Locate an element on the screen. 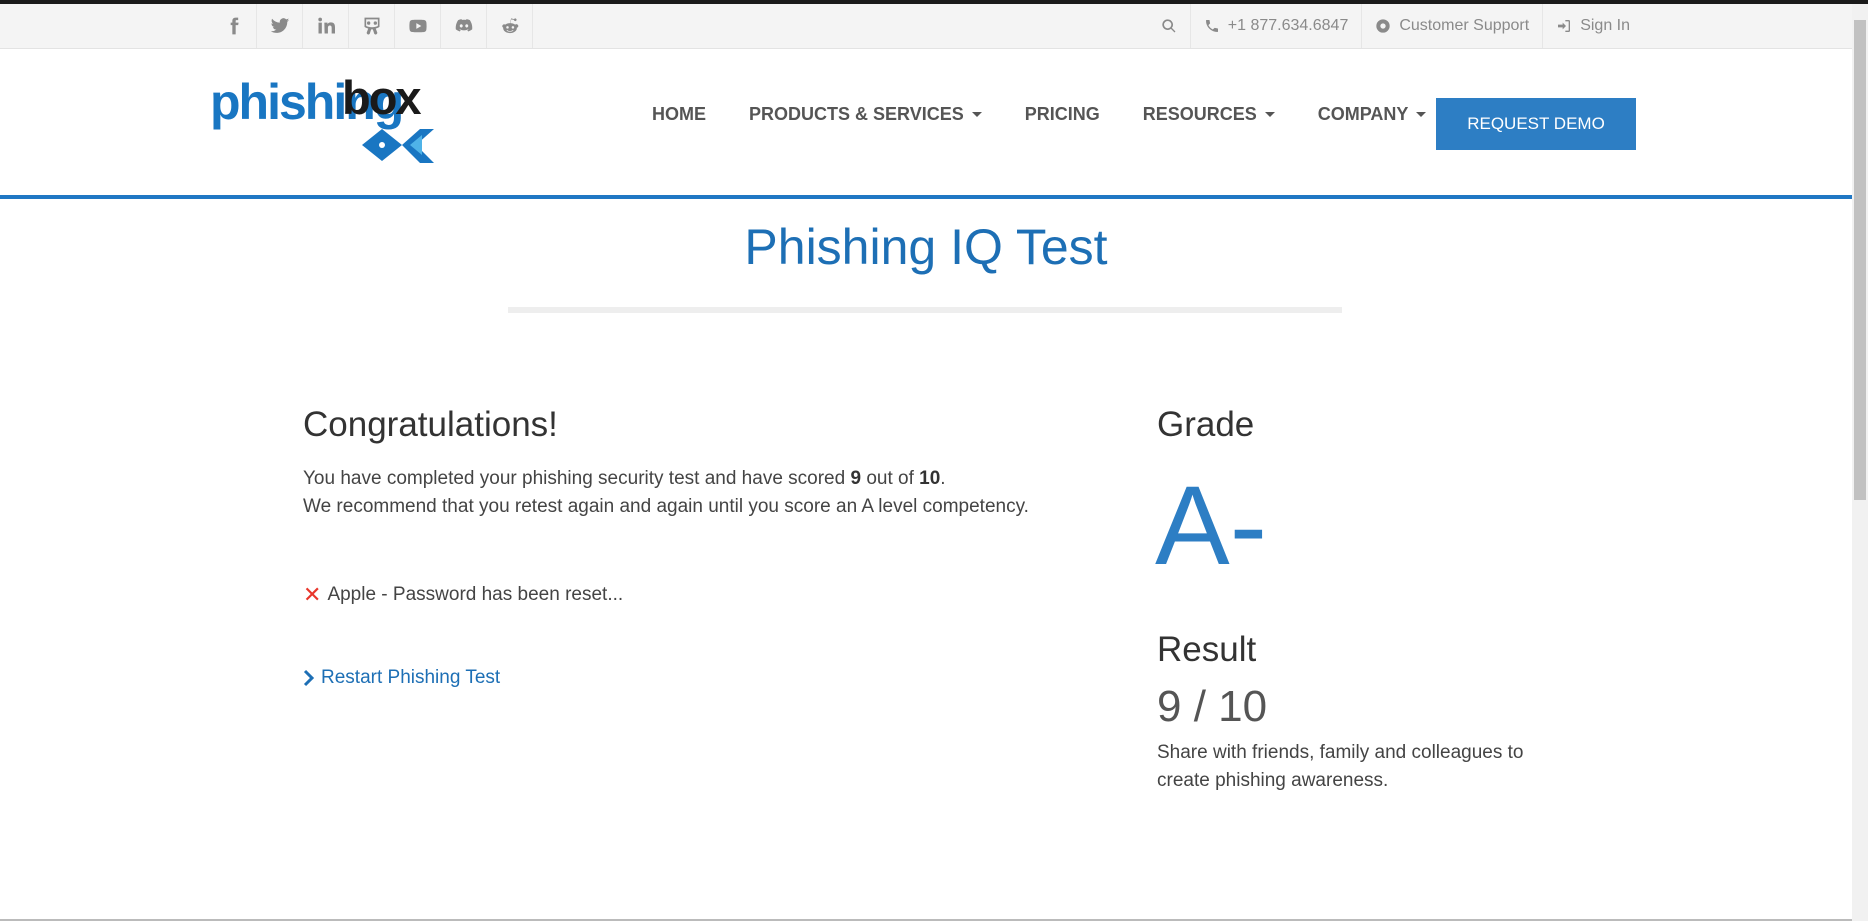  nav-company-label: COMPANY is located at coordinates (1363, 113).